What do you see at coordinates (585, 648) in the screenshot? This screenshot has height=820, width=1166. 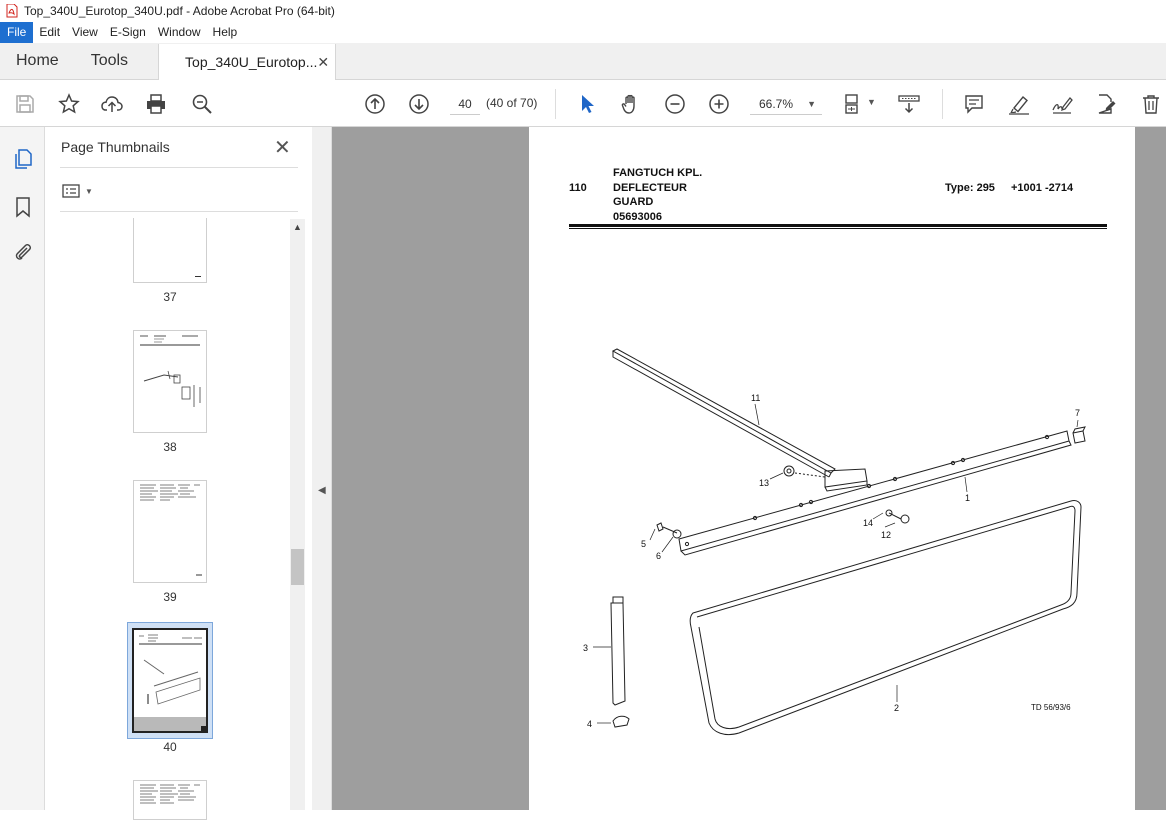 I see `callout-3: 3` at bounding box center [585, 648].